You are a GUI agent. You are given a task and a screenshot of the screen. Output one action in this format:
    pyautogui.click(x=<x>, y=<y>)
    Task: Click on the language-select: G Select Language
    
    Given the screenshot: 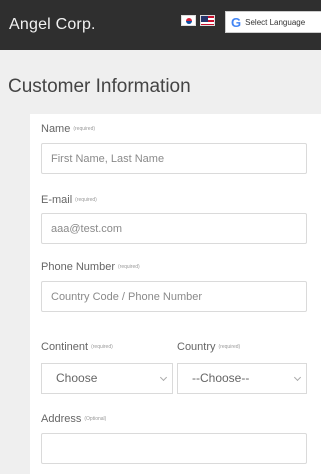 What is the action you would take?
    pyautogui.click(x=273, y=22)
    